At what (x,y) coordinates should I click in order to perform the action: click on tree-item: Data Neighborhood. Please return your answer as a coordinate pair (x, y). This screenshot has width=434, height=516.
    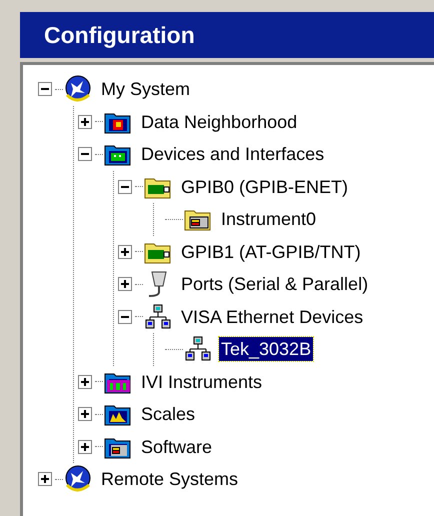
    Looking at the image, I should click on (219, 122).